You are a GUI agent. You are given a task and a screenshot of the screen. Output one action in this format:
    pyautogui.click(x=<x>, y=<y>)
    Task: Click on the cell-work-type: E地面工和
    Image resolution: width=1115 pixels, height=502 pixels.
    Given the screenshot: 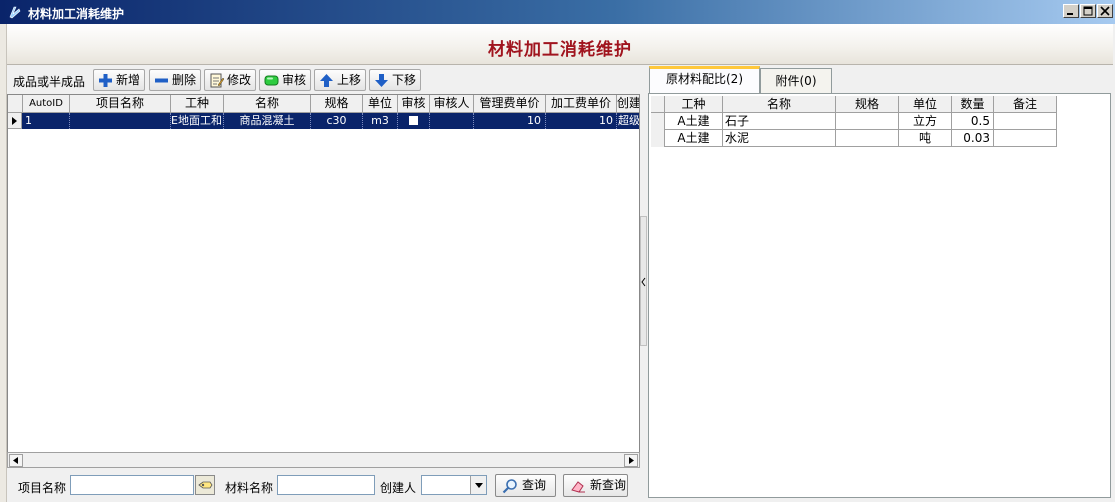 What is the action you would take?
    pyautogui.click(x=197, y=121)
    